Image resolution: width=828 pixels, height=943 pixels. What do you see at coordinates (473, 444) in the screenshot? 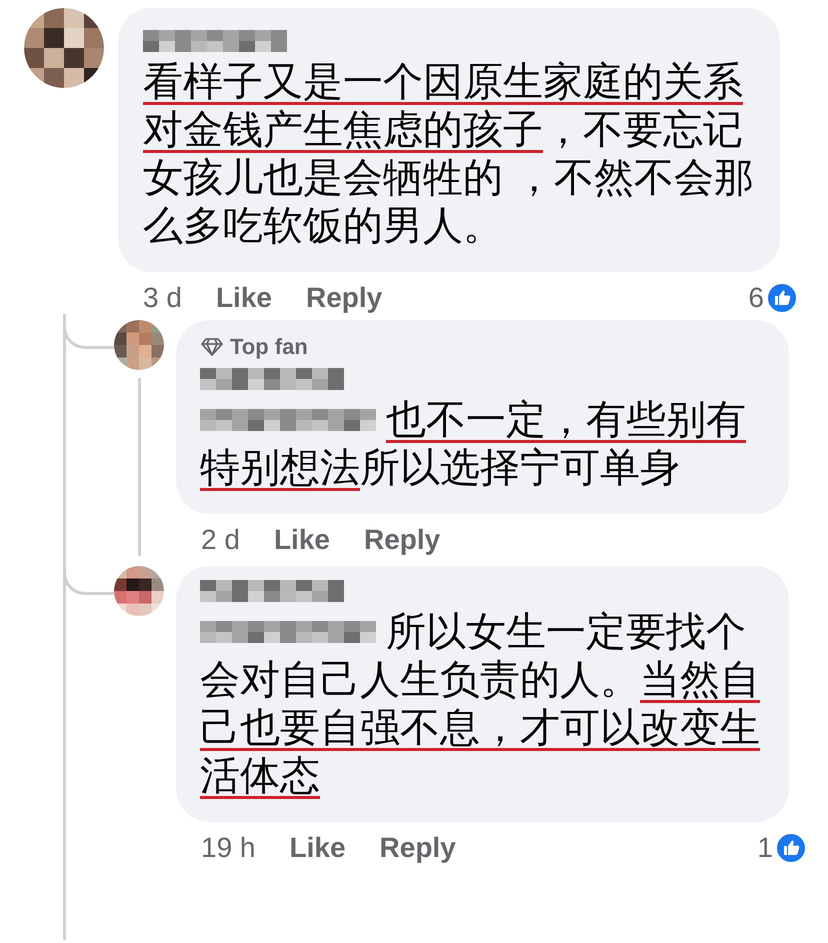
I see `comment-text: 也不一定，有些别有特别想法所以选择宁可单身` at bounding box center [473, 444].